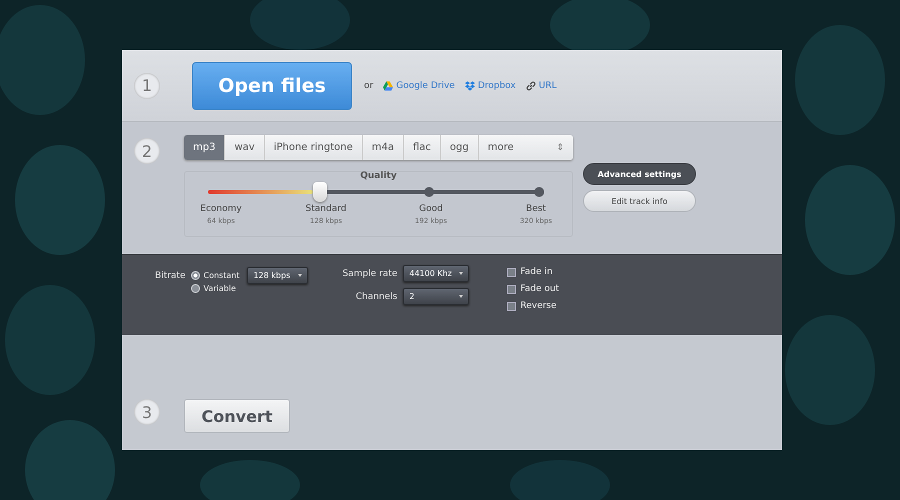 The width and height of the screenshot is (900, 500). Describe the element at coordinates (639, 201) in the screenshot. I see `settings-button: Edit track info` at that location.